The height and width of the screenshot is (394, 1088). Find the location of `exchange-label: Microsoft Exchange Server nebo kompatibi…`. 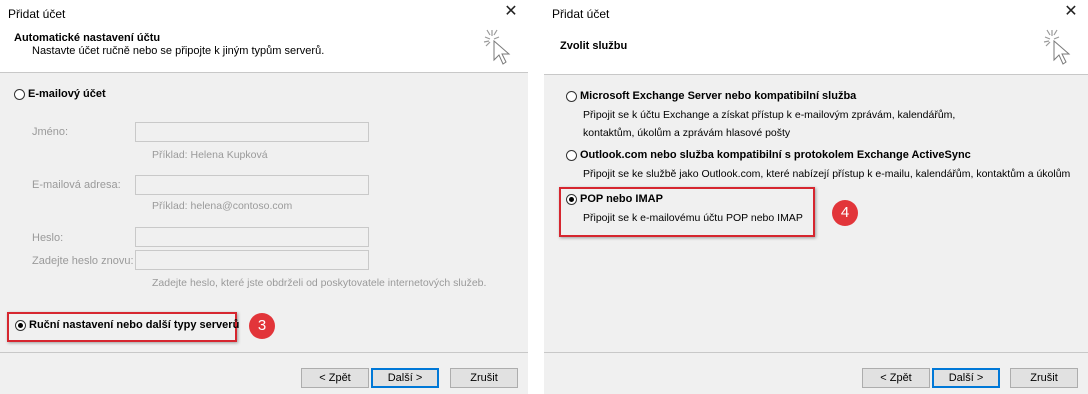

exchange-label: Microsoft Exchange Server nebo kompatibi… is located at coordinates (718, 96).